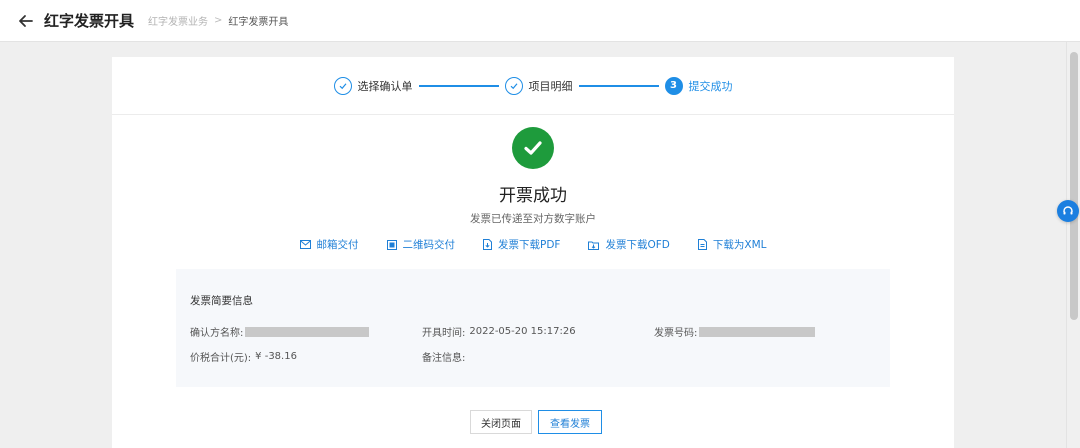 Image resolution: width=1080 pixels, height=448 pixels. I want to click on download-xml-icon, so click(702, 244).